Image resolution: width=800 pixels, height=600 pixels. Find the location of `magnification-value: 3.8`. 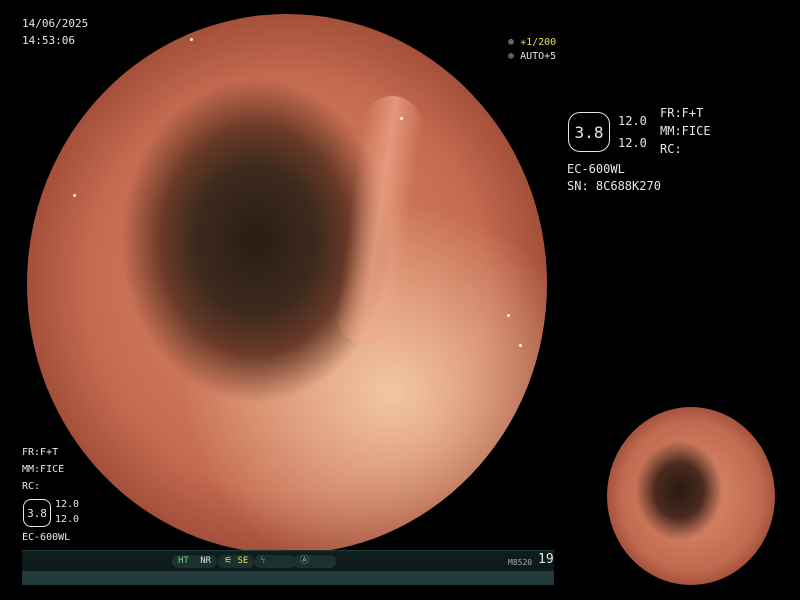

magnification-value: 3.8 is located at coordinates (589, 132).